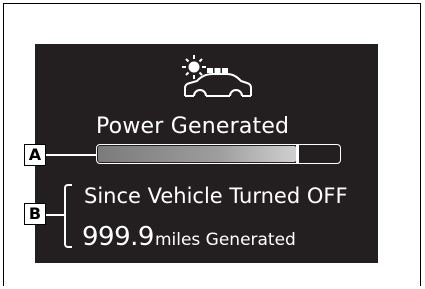 The height and width of the screenshot is (289, 425). Describe the element at coordinates (71, 155) in the screenshot. I see `callout-a-leader` at that location.